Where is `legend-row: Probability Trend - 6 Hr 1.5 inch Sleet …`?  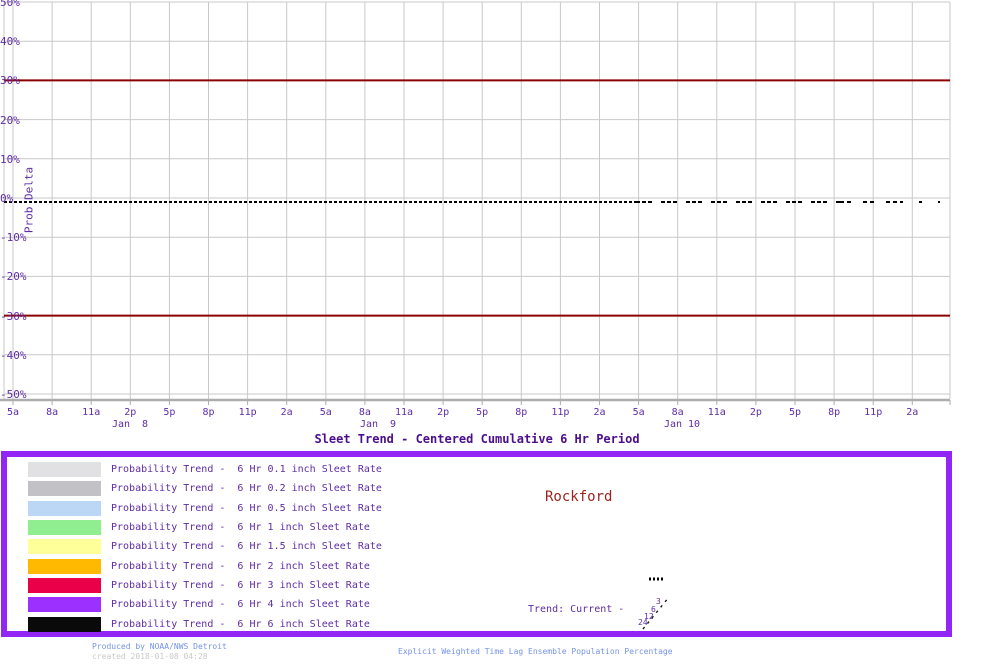 legend-row: Probability Trend - 6 Hr 1.5 inch Sleet … is located at coordinates (476, 546).